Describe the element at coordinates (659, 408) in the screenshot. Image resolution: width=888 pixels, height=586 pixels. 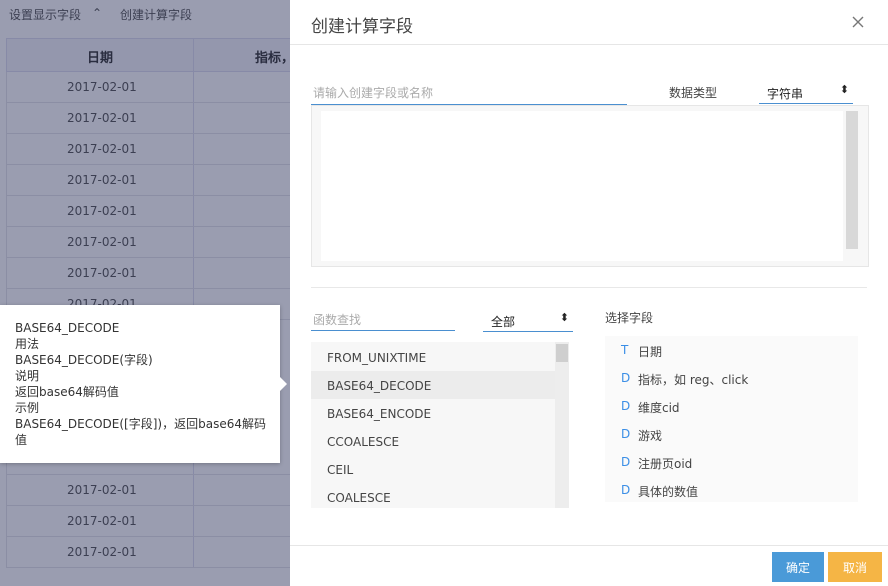
I see `field-label: 维度cid` at that location.